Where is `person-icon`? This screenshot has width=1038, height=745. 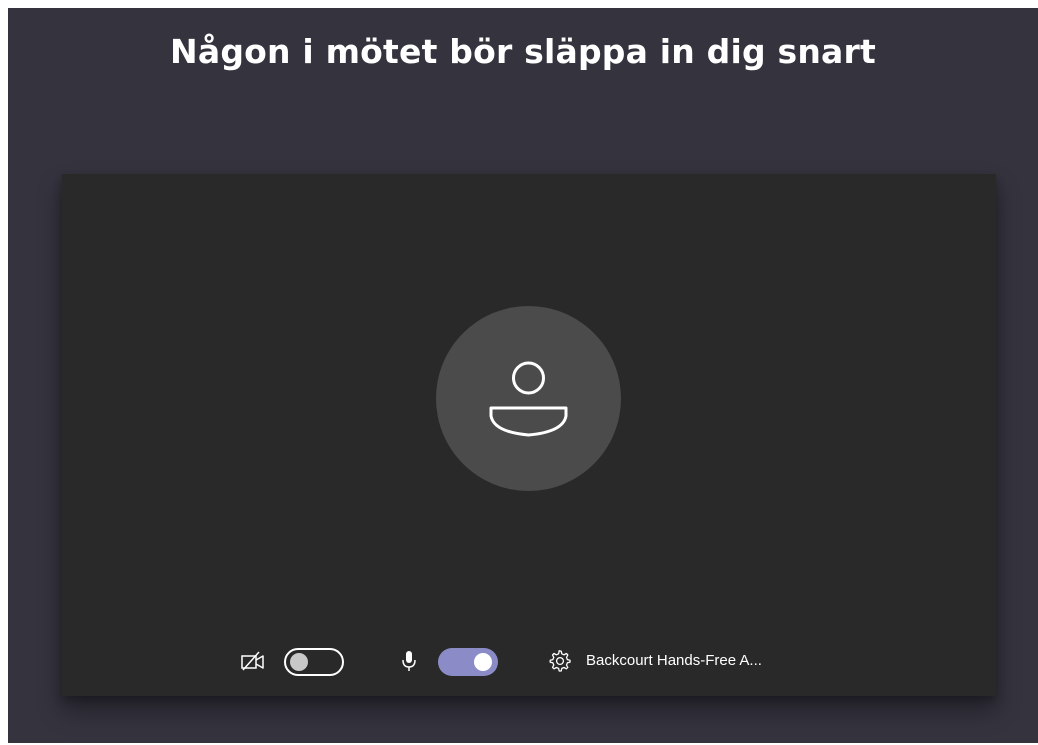
person-icon is located at coordinates (528, 399).